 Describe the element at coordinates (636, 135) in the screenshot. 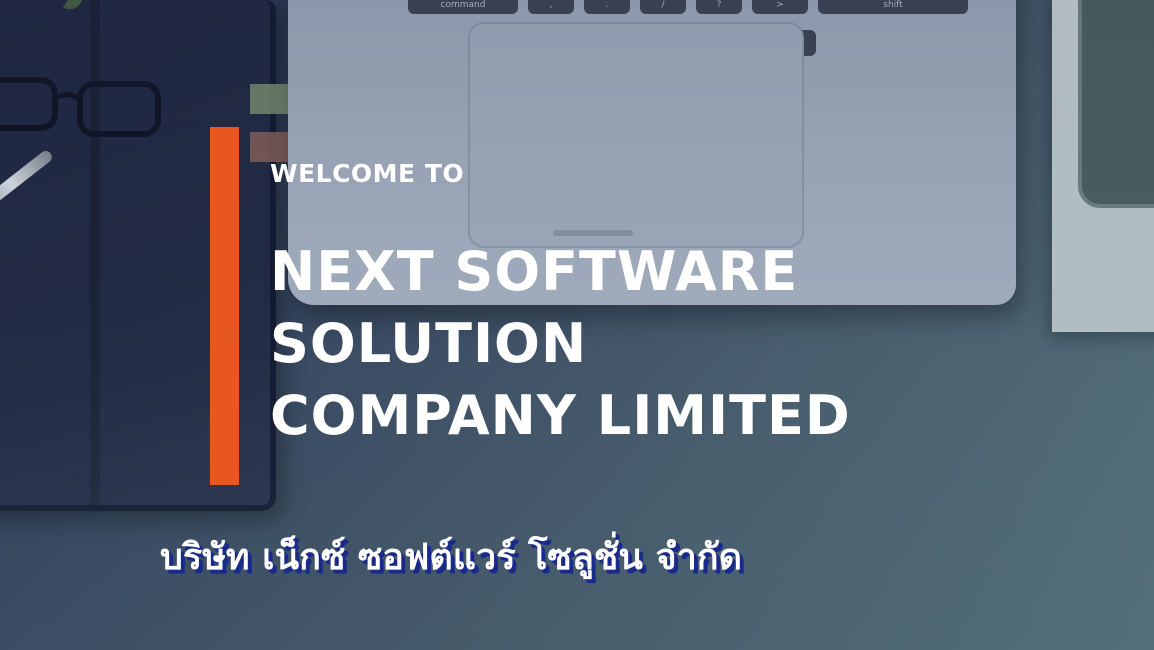

I see `laptop-trackpad` at that location.